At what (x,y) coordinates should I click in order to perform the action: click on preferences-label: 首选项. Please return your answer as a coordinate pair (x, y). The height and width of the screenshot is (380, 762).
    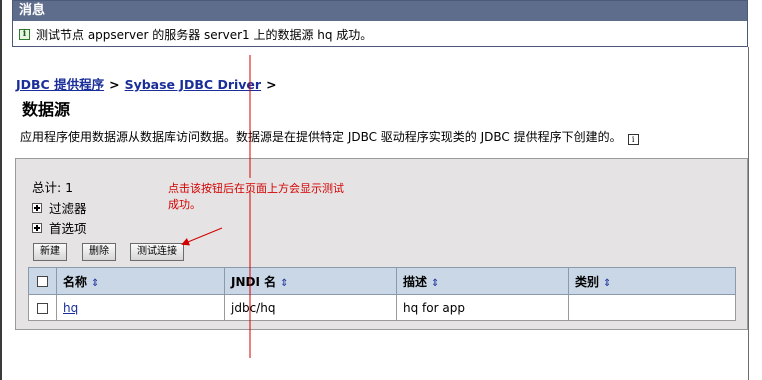
    Looking at the image, I should click on (68, 228).